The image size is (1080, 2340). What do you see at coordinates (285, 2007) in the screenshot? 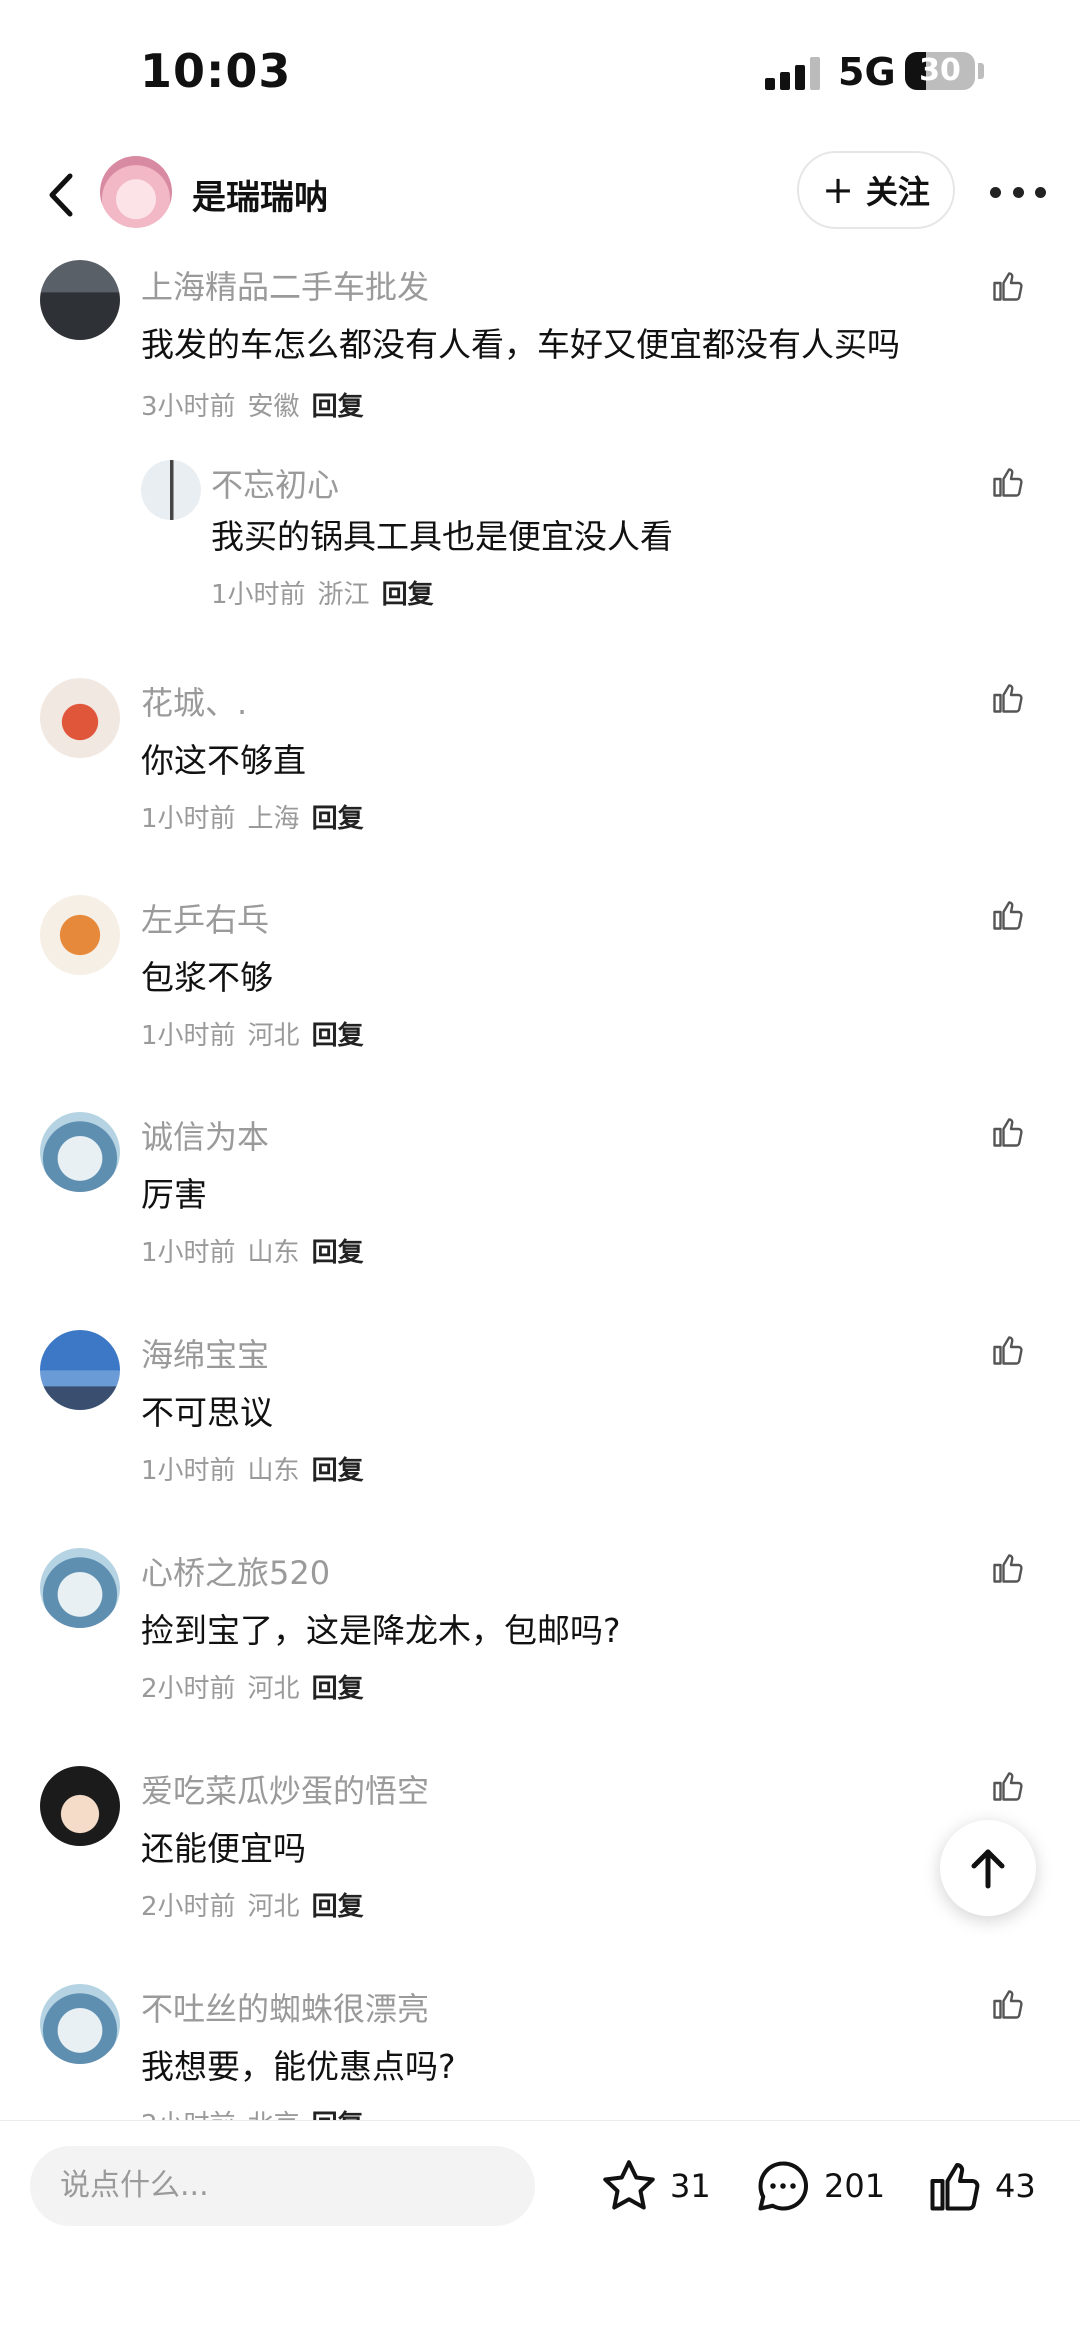
I see `comment-username: 不吐丝的蜘蛛很漂亮` at bounding box center [285, 2007].